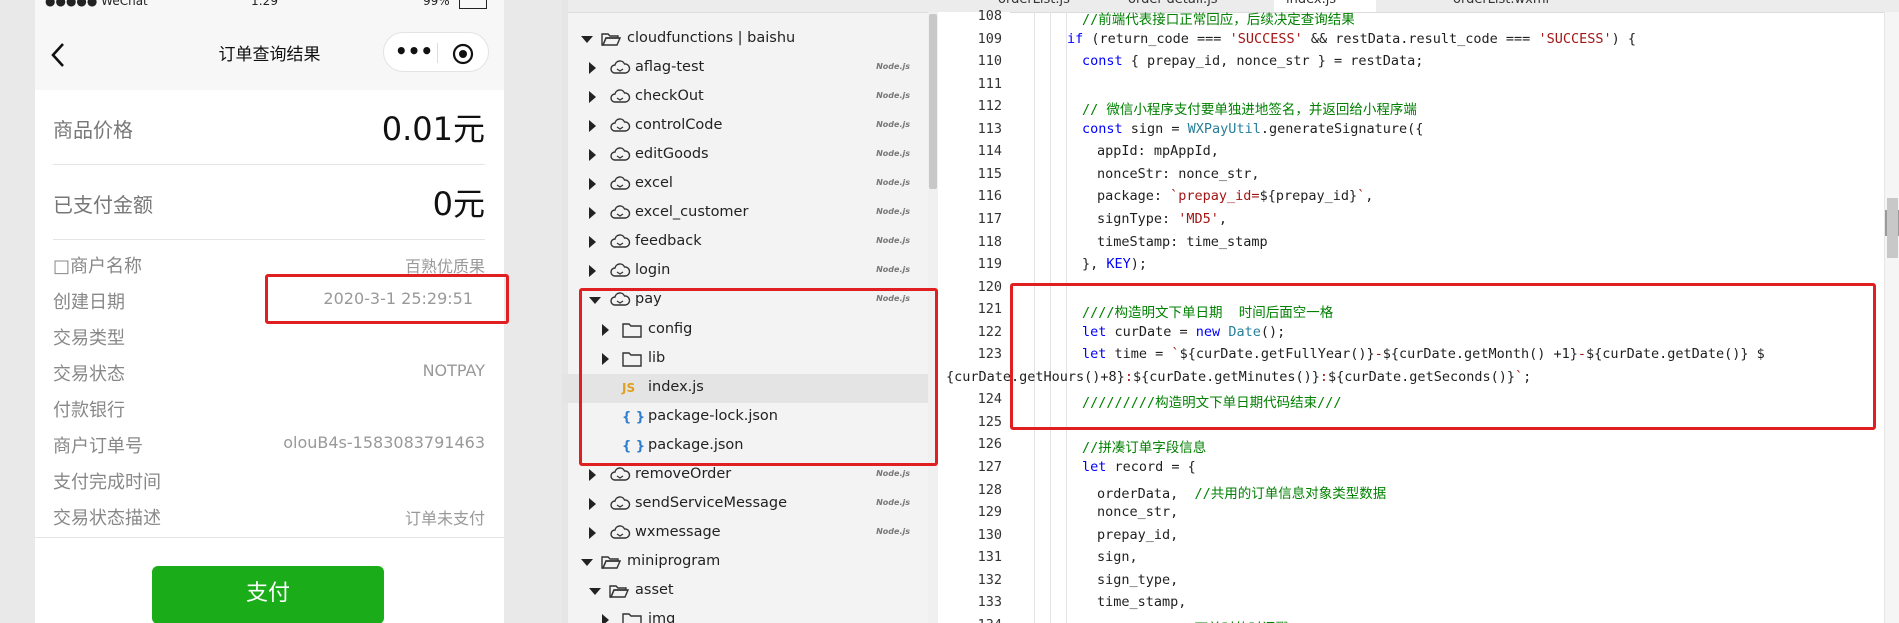 The width and height of the screenshot is (1899, 623). What do you see at coordinates (96, 4) in the screenshot?
I see `carrier-label: ●●●●● WeChat` at bounding box center [96, 4].